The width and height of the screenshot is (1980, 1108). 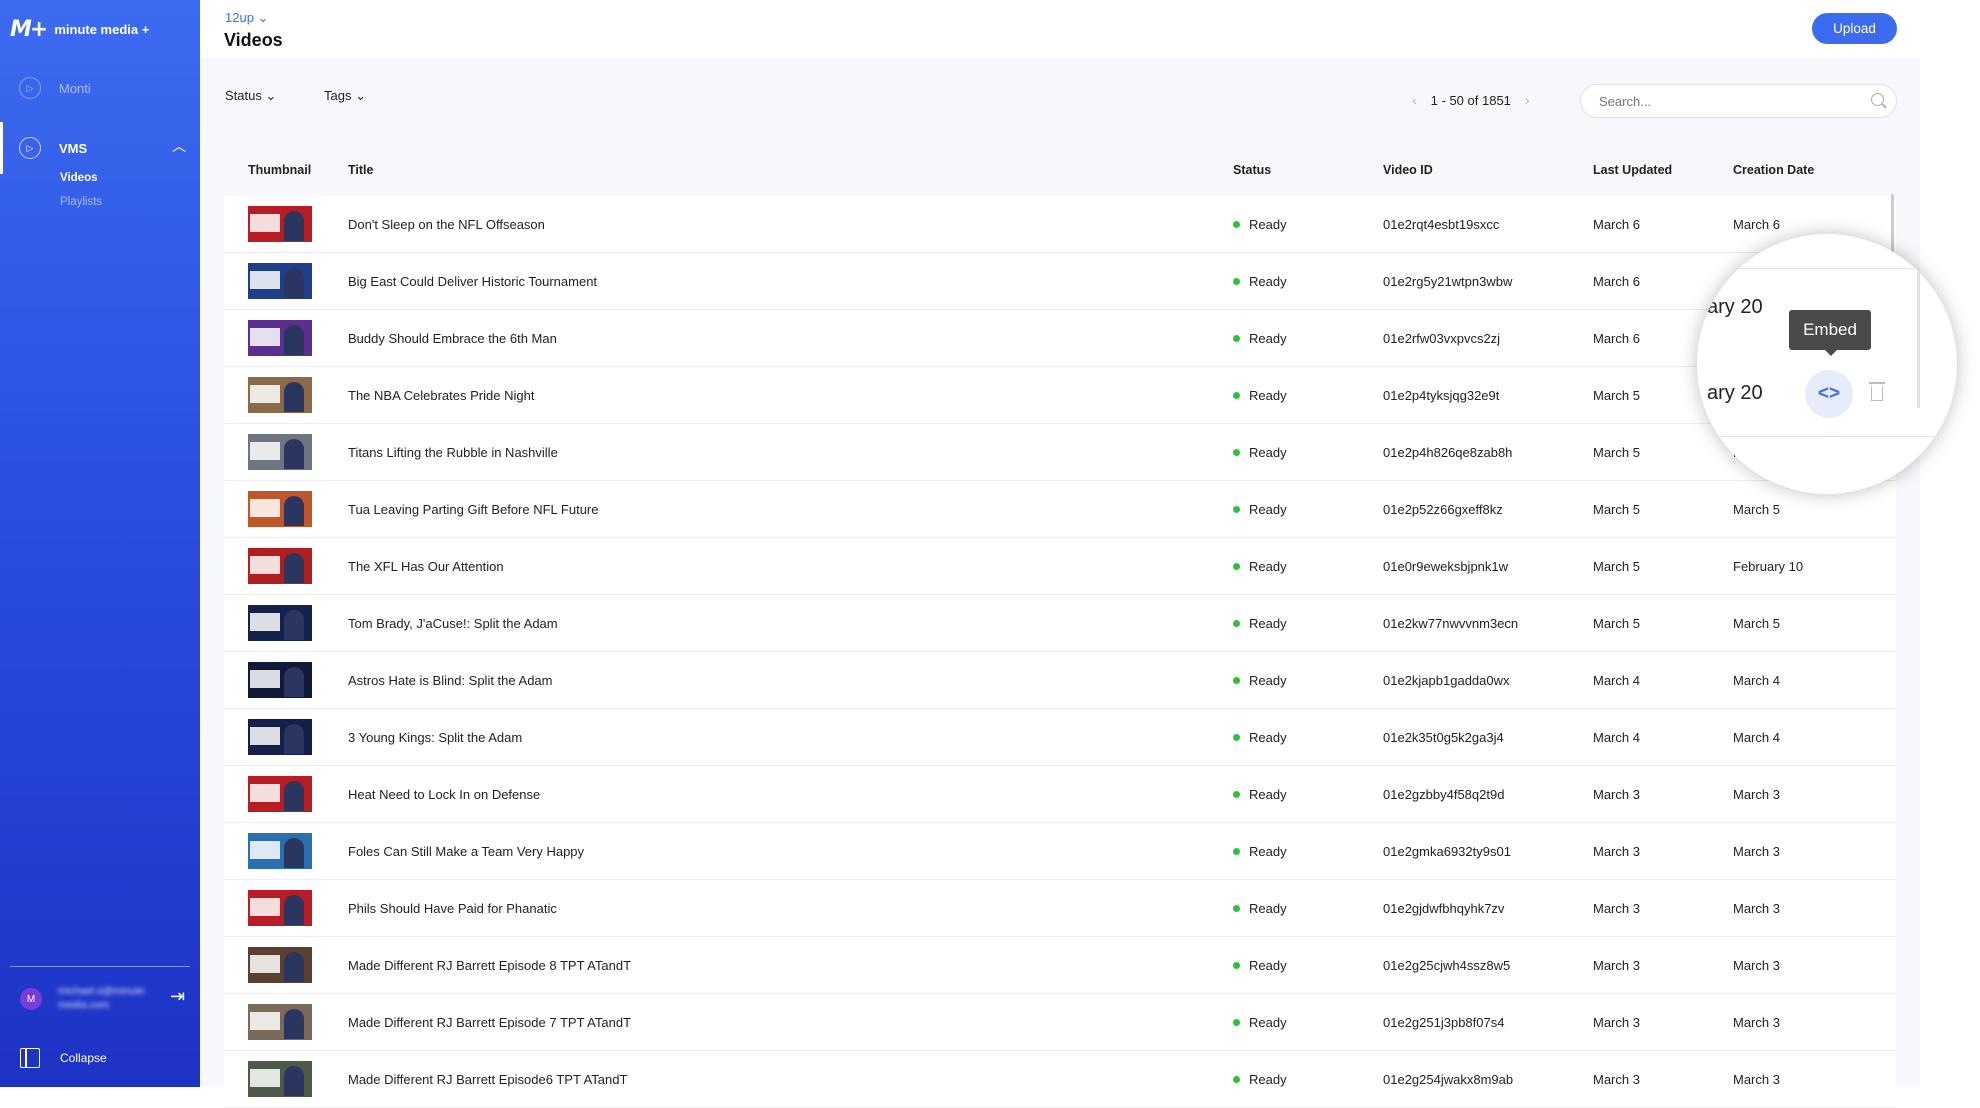 I want to click on page-title: Videos, so click(x=253, y=40).